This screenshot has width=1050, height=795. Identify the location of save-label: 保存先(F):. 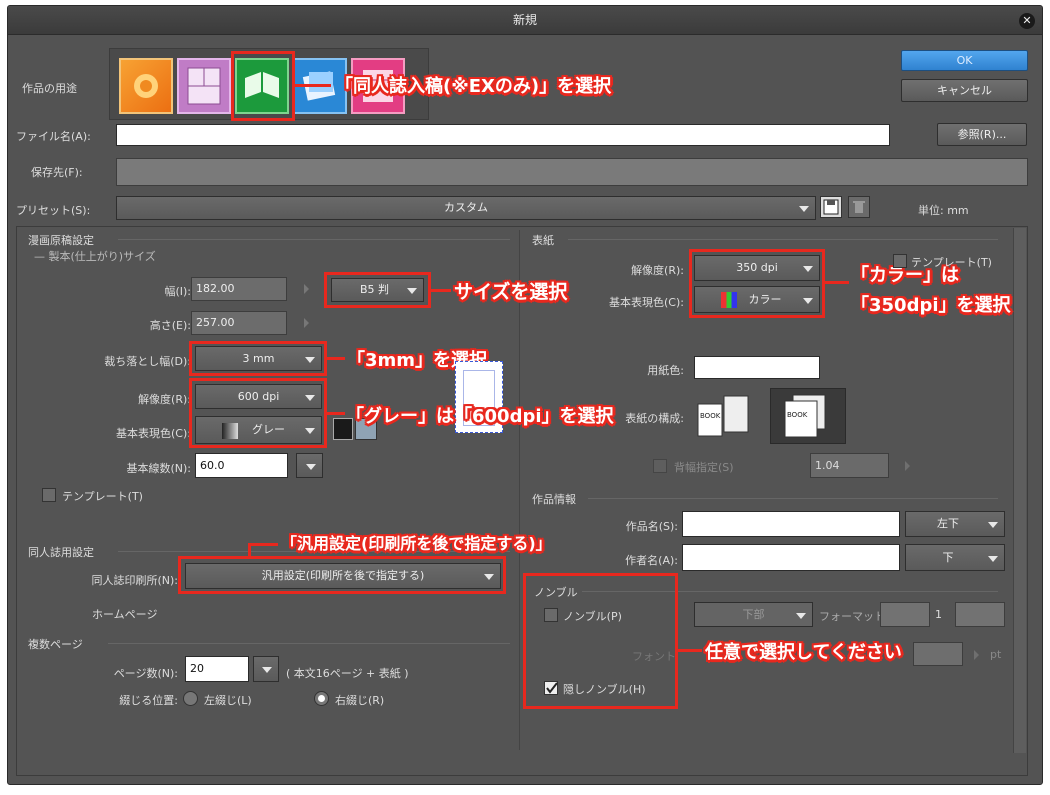
(57, 172).